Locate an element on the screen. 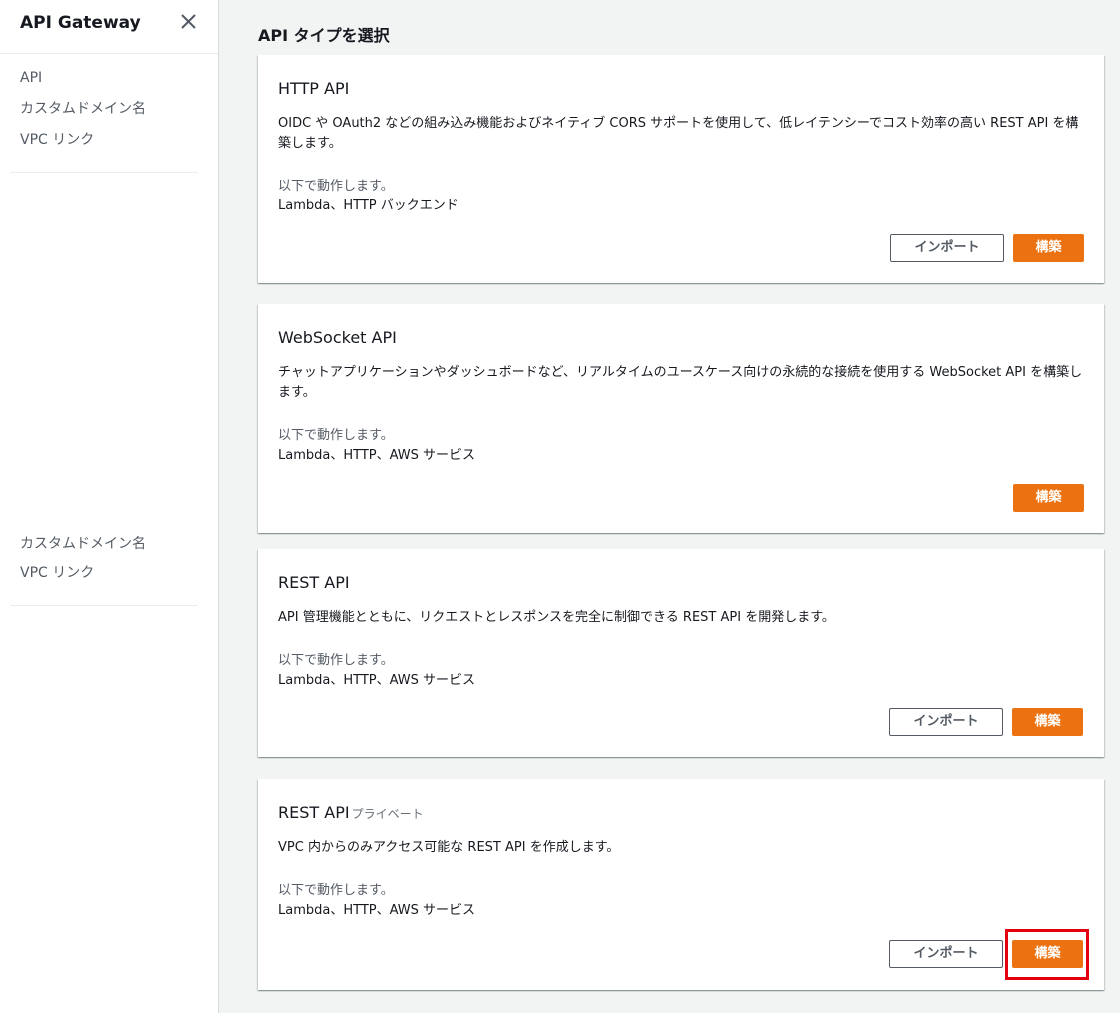  works-with-value: Lambda、HTTP バックエンド is located at coordinates (368, 205).